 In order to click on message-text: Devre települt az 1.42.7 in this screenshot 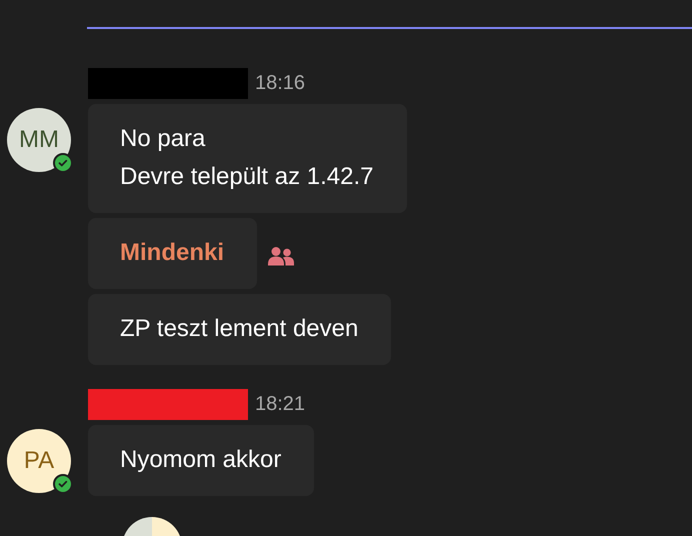, I will do `click(247, 177)`.